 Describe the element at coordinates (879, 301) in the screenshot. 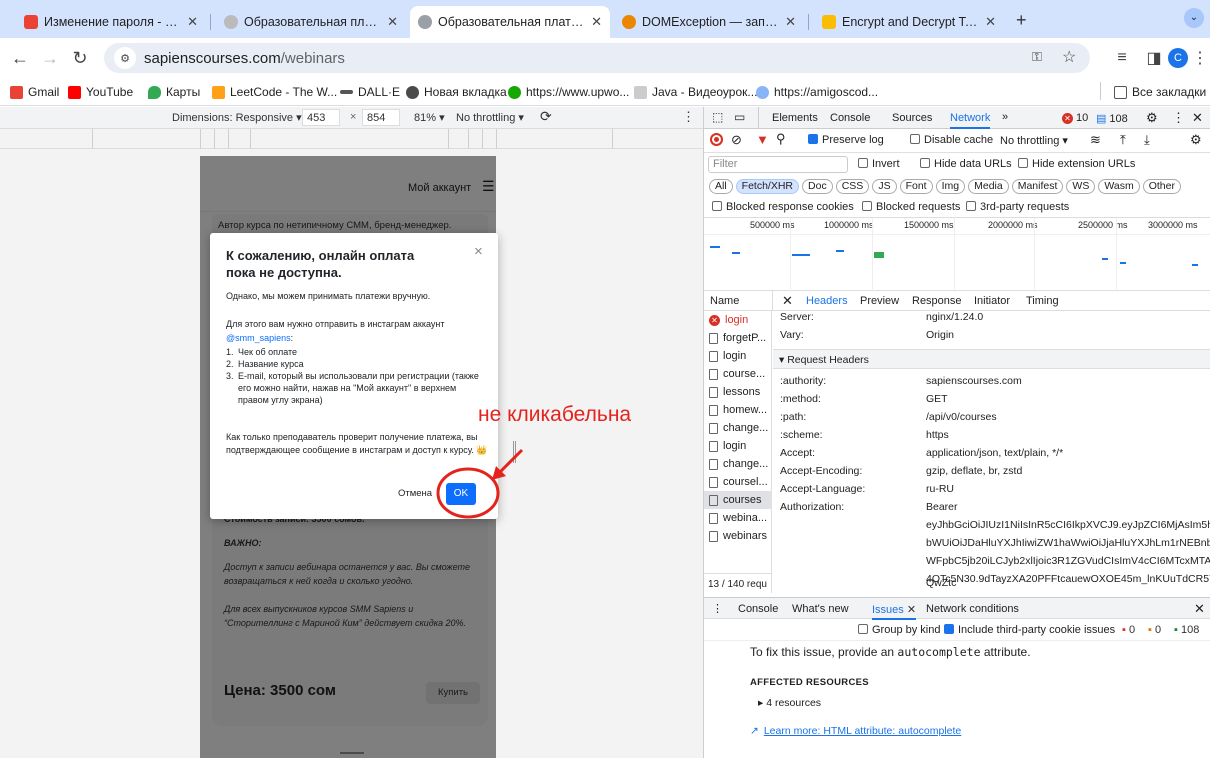

I see `detail-tab-preview: Preview` at that location.